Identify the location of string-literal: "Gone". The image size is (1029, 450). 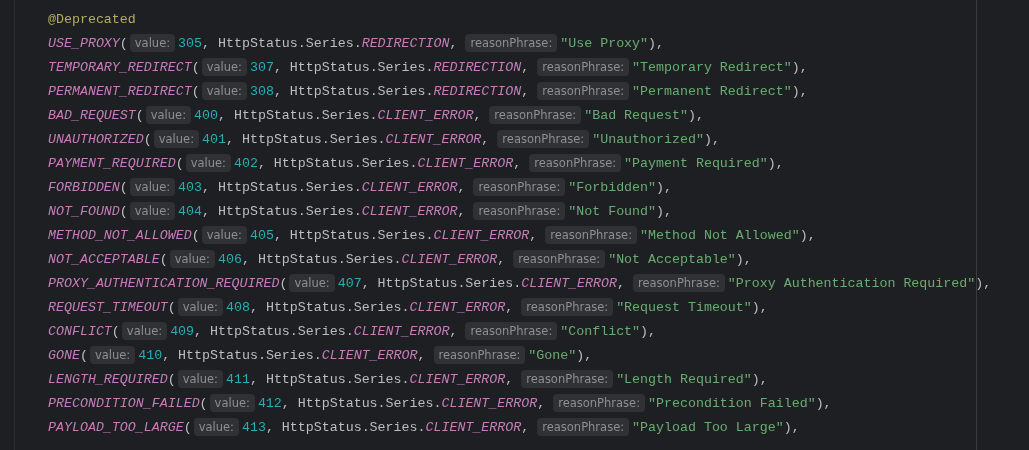
(552, 355).